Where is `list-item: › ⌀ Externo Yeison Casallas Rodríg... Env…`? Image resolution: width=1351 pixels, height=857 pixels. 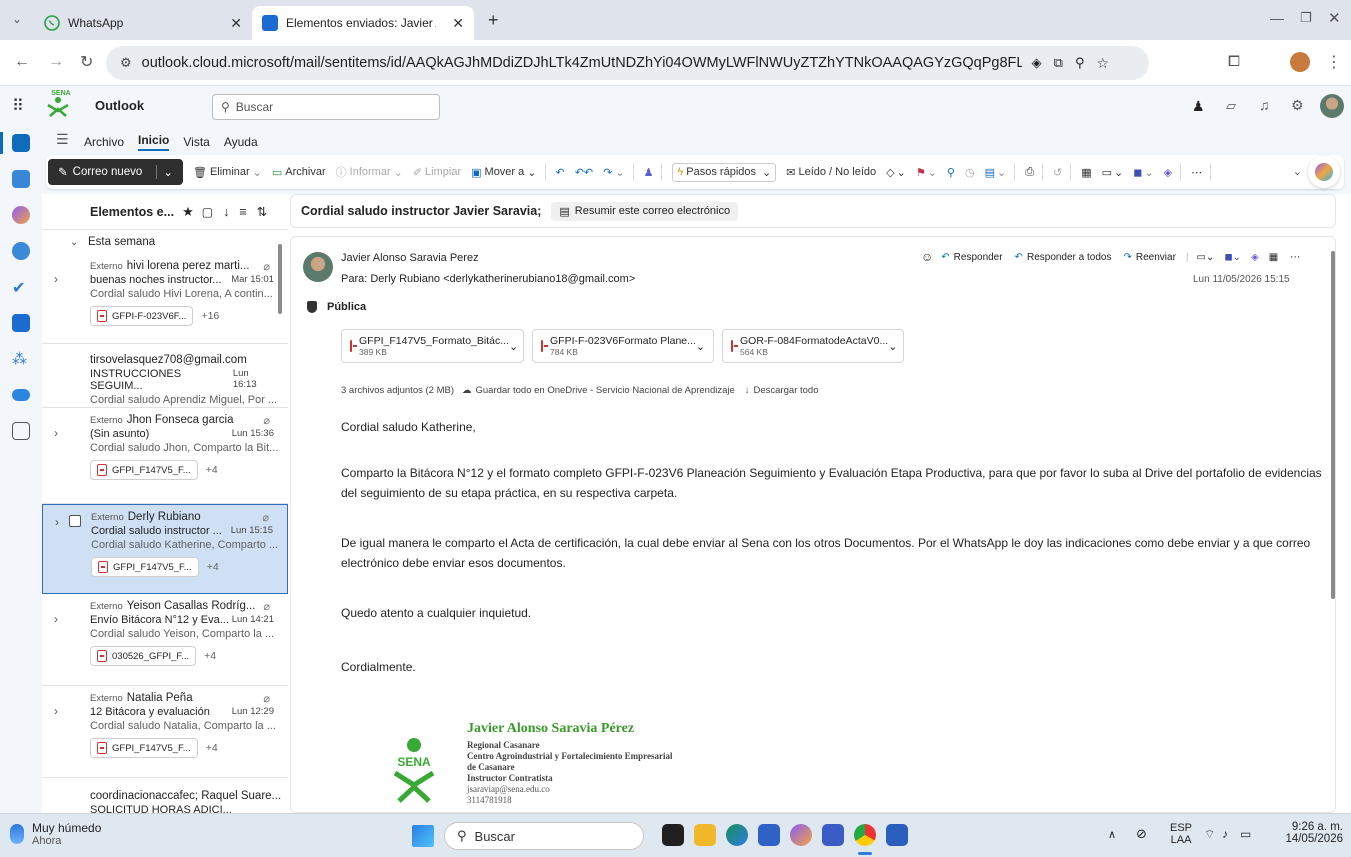 list-item: › ⌀ Externo Yeison Casallas Rodríg... Env… is located at coordinates (165, 640).